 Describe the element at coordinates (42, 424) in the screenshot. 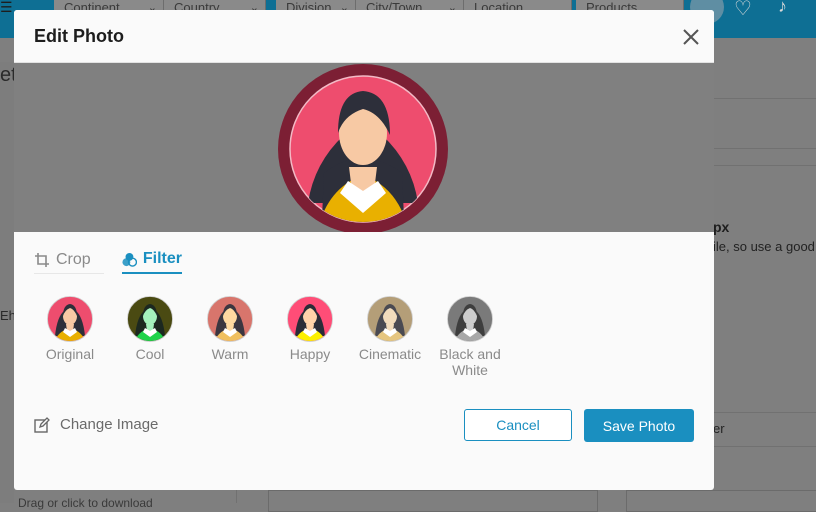

I see `edit-icon` at that location.